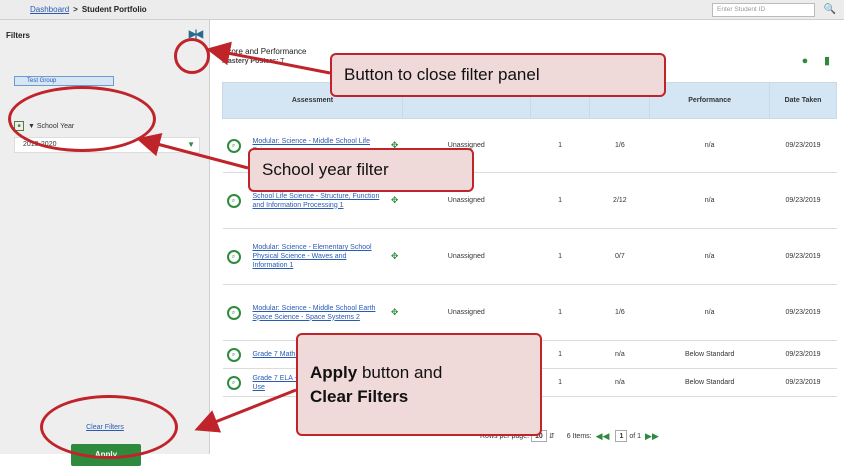 The width and height of the screenshot is (844, 466). I want to click on callout-school-year-text: School year filter, so click(325, 169).